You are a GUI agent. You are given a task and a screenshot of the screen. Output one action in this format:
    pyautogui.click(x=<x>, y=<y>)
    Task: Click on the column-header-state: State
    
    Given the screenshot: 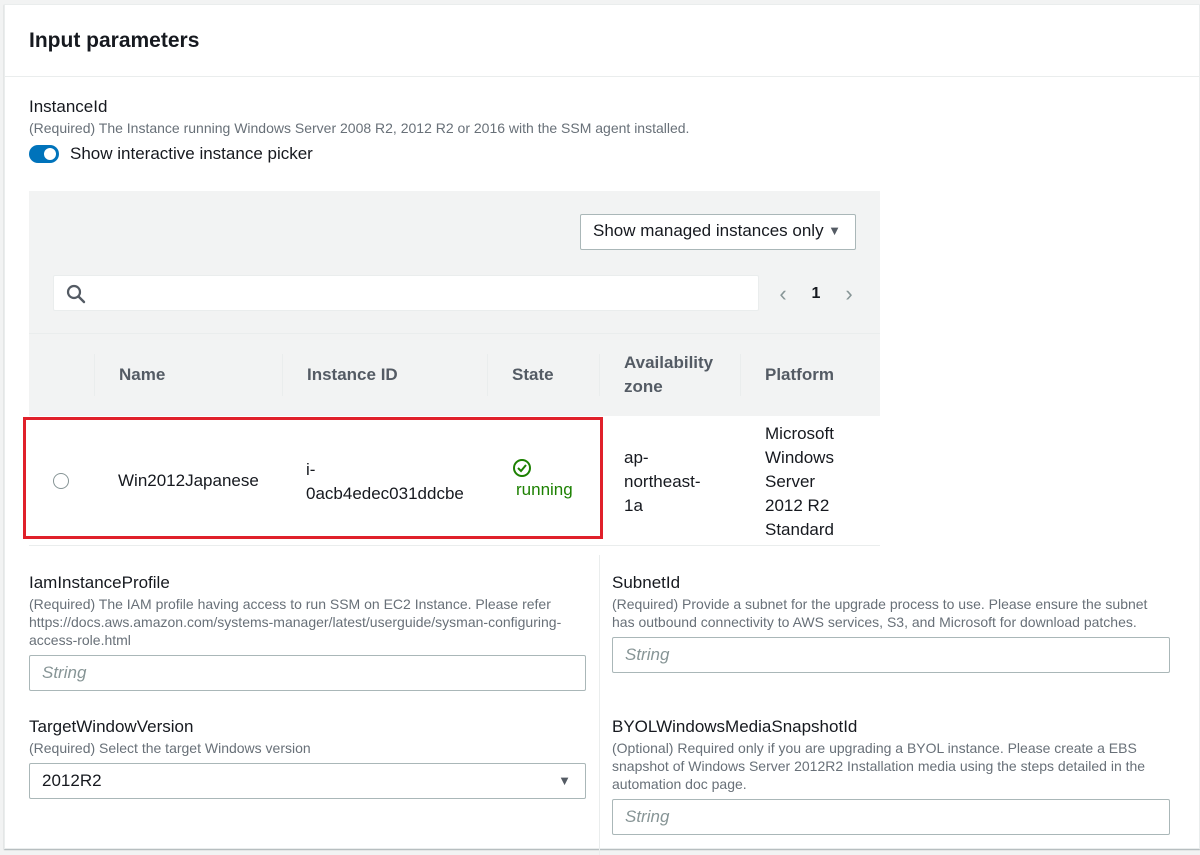 What is the action you would take?
    pyautogui.click(x=533, y=375)
    